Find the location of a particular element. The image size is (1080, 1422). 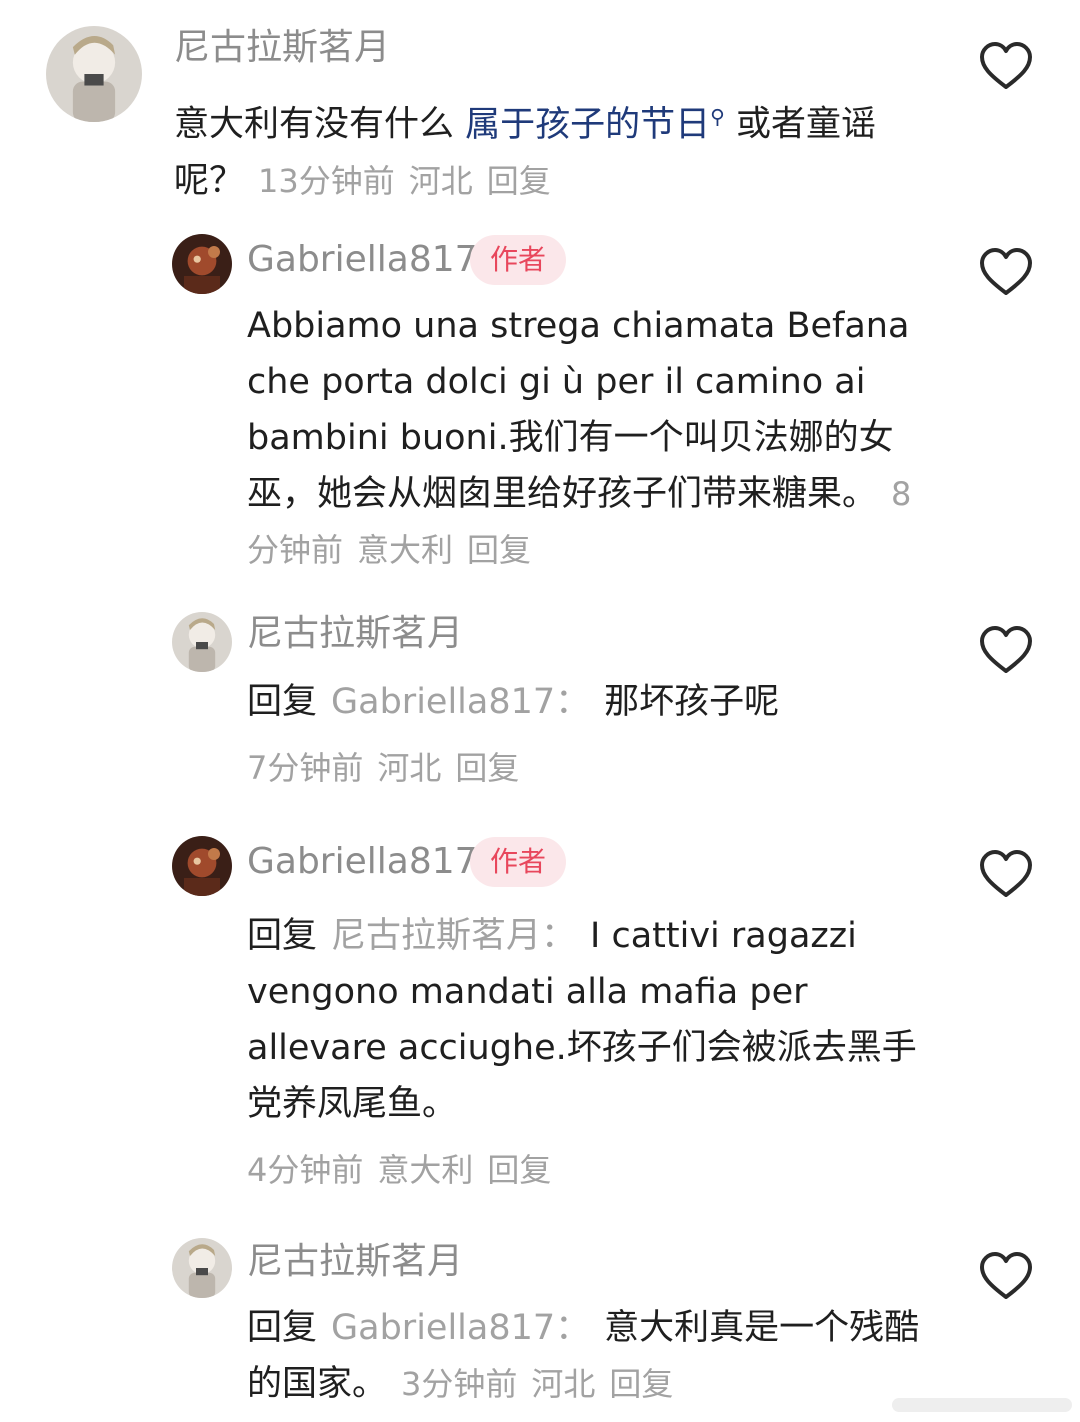

search-link: 属于孩子的节日⚲ is located at coordinates (595, 124).